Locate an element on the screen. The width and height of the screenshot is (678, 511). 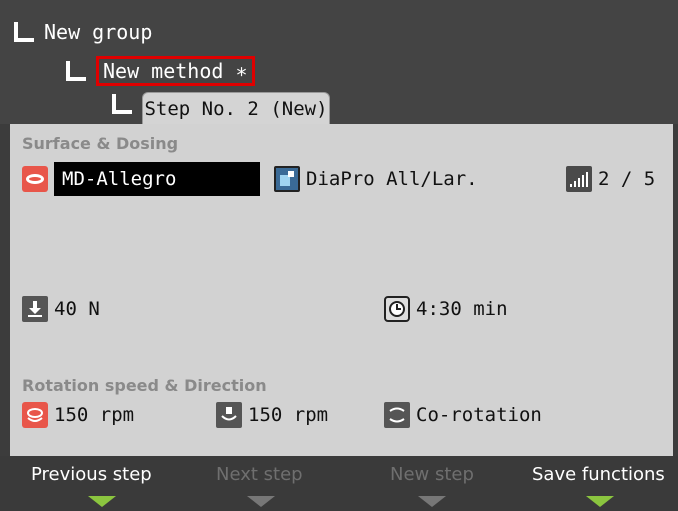
section-title-surface: Surface & Dosing is located at coordinates (100, 143).